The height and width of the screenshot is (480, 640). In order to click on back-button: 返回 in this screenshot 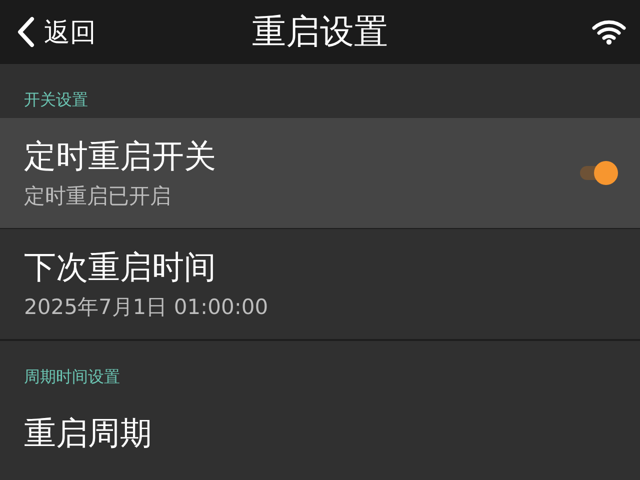, I will do `click(56, 32)`.